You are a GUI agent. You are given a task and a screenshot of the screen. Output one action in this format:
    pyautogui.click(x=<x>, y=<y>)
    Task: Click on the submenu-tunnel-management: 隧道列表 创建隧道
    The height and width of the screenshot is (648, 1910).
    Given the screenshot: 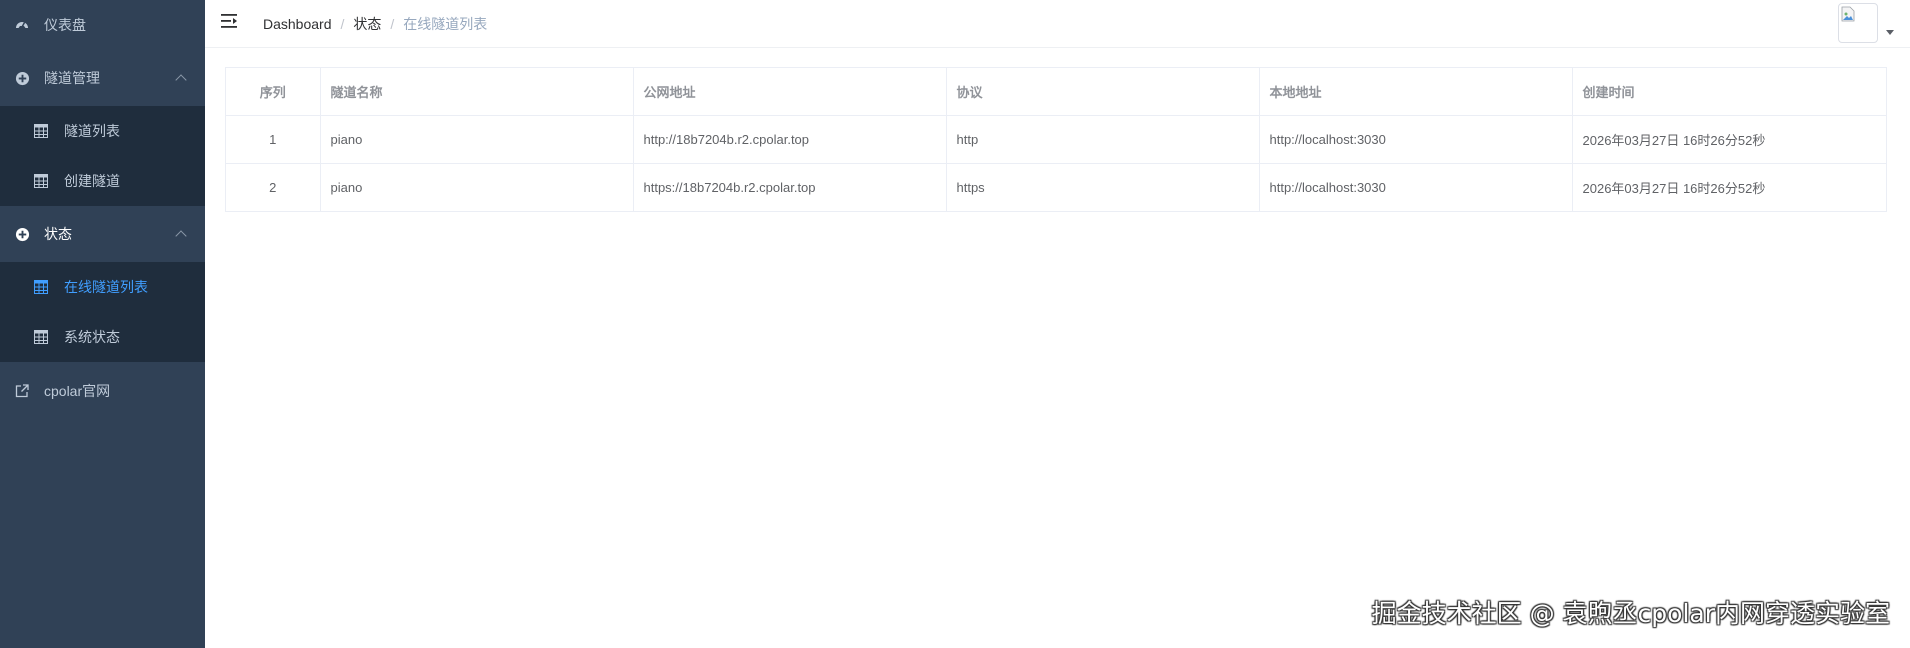 What is the action you would take?
    pyautogui.click(x=102, y=156)
    